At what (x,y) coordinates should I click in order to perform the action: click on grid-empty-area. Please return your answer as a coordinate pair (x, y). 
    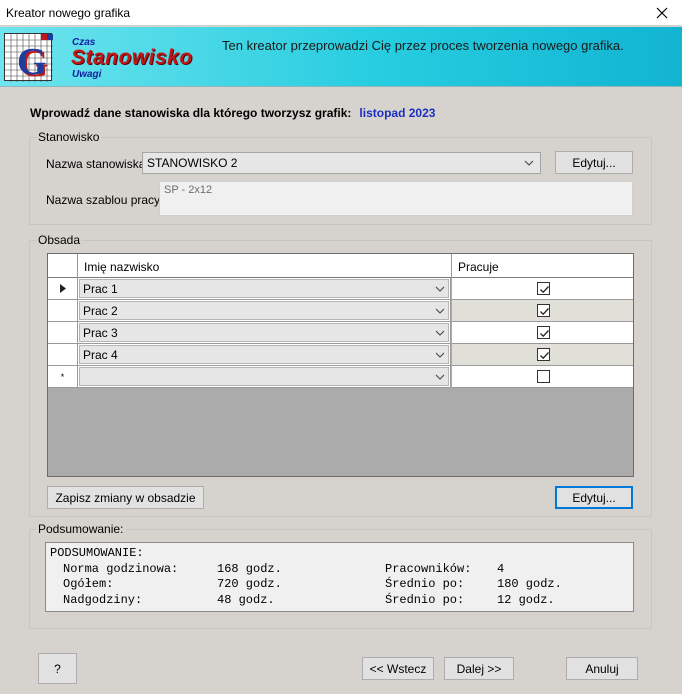
    Looking at the image, I should click on (340, 432).